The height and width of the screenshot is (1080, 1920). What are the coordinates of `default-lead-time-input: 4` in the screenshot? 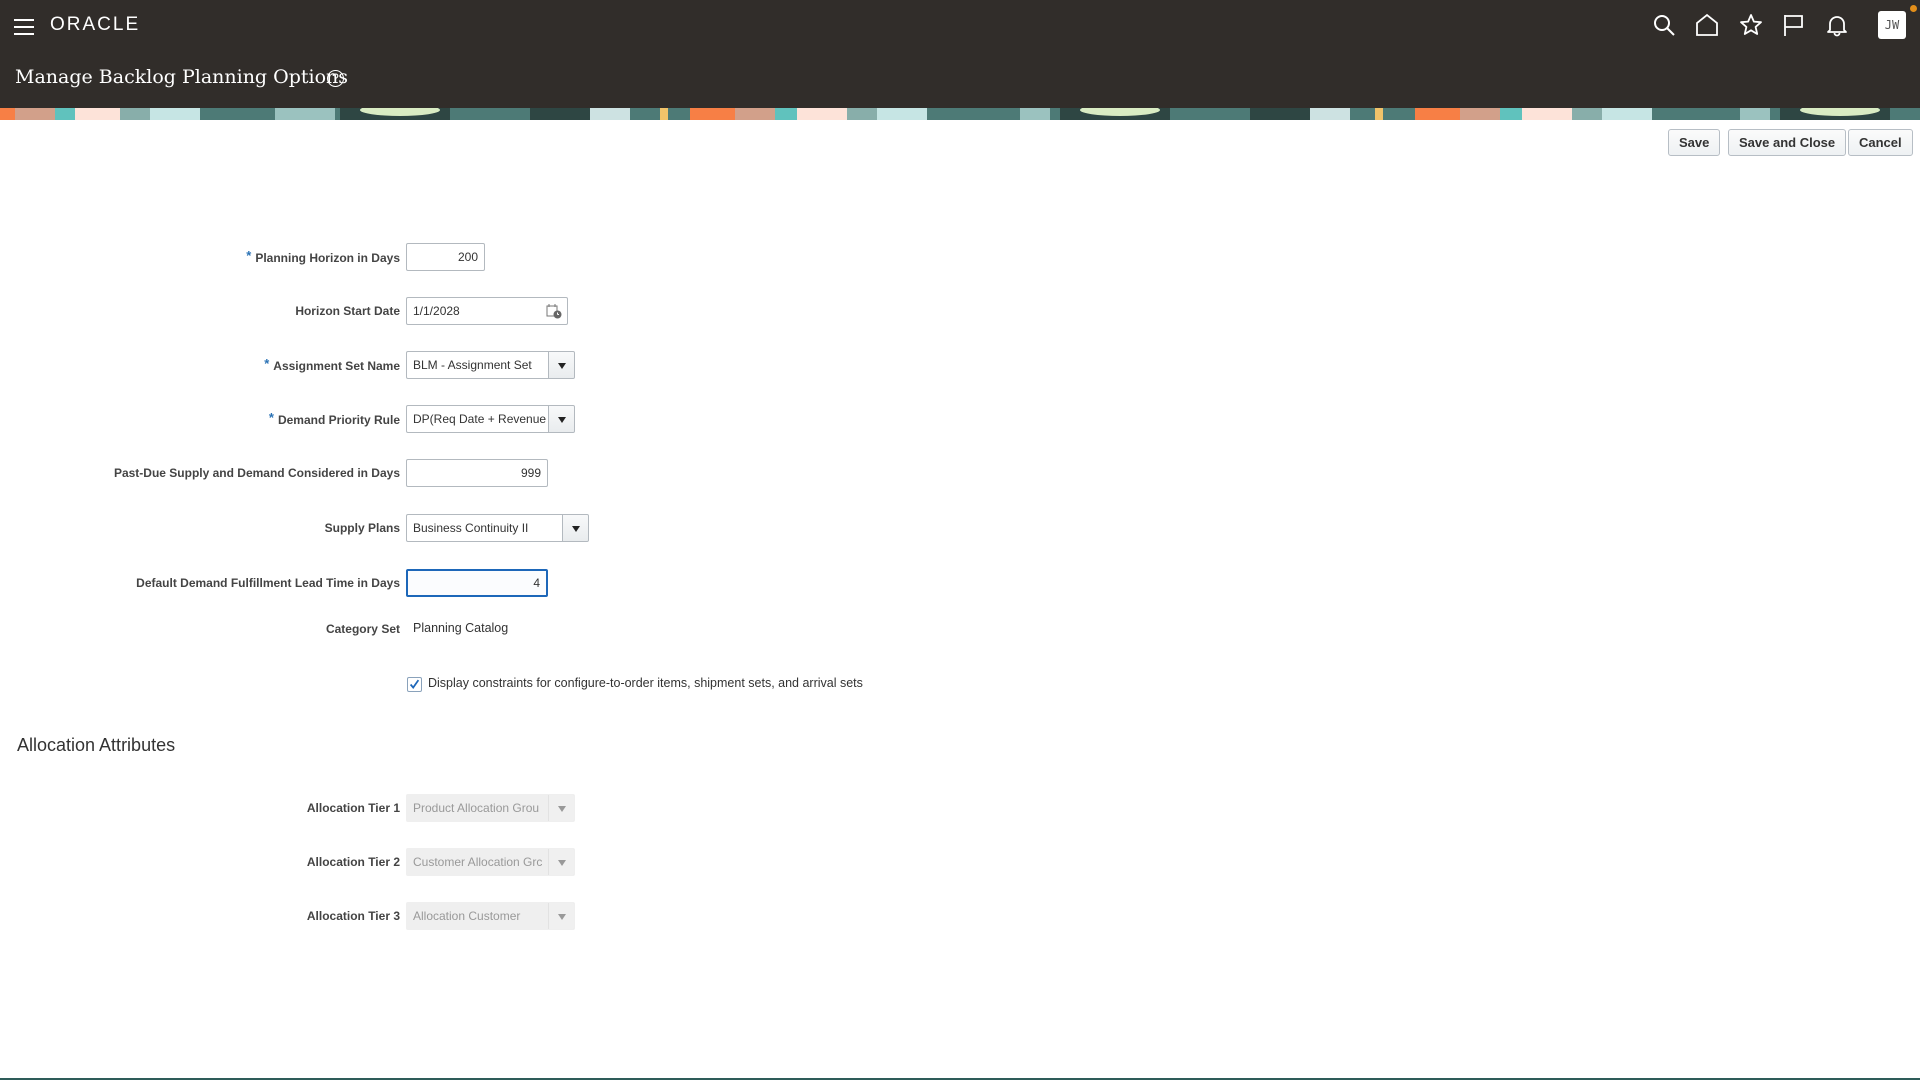 It's located at (477, 583).